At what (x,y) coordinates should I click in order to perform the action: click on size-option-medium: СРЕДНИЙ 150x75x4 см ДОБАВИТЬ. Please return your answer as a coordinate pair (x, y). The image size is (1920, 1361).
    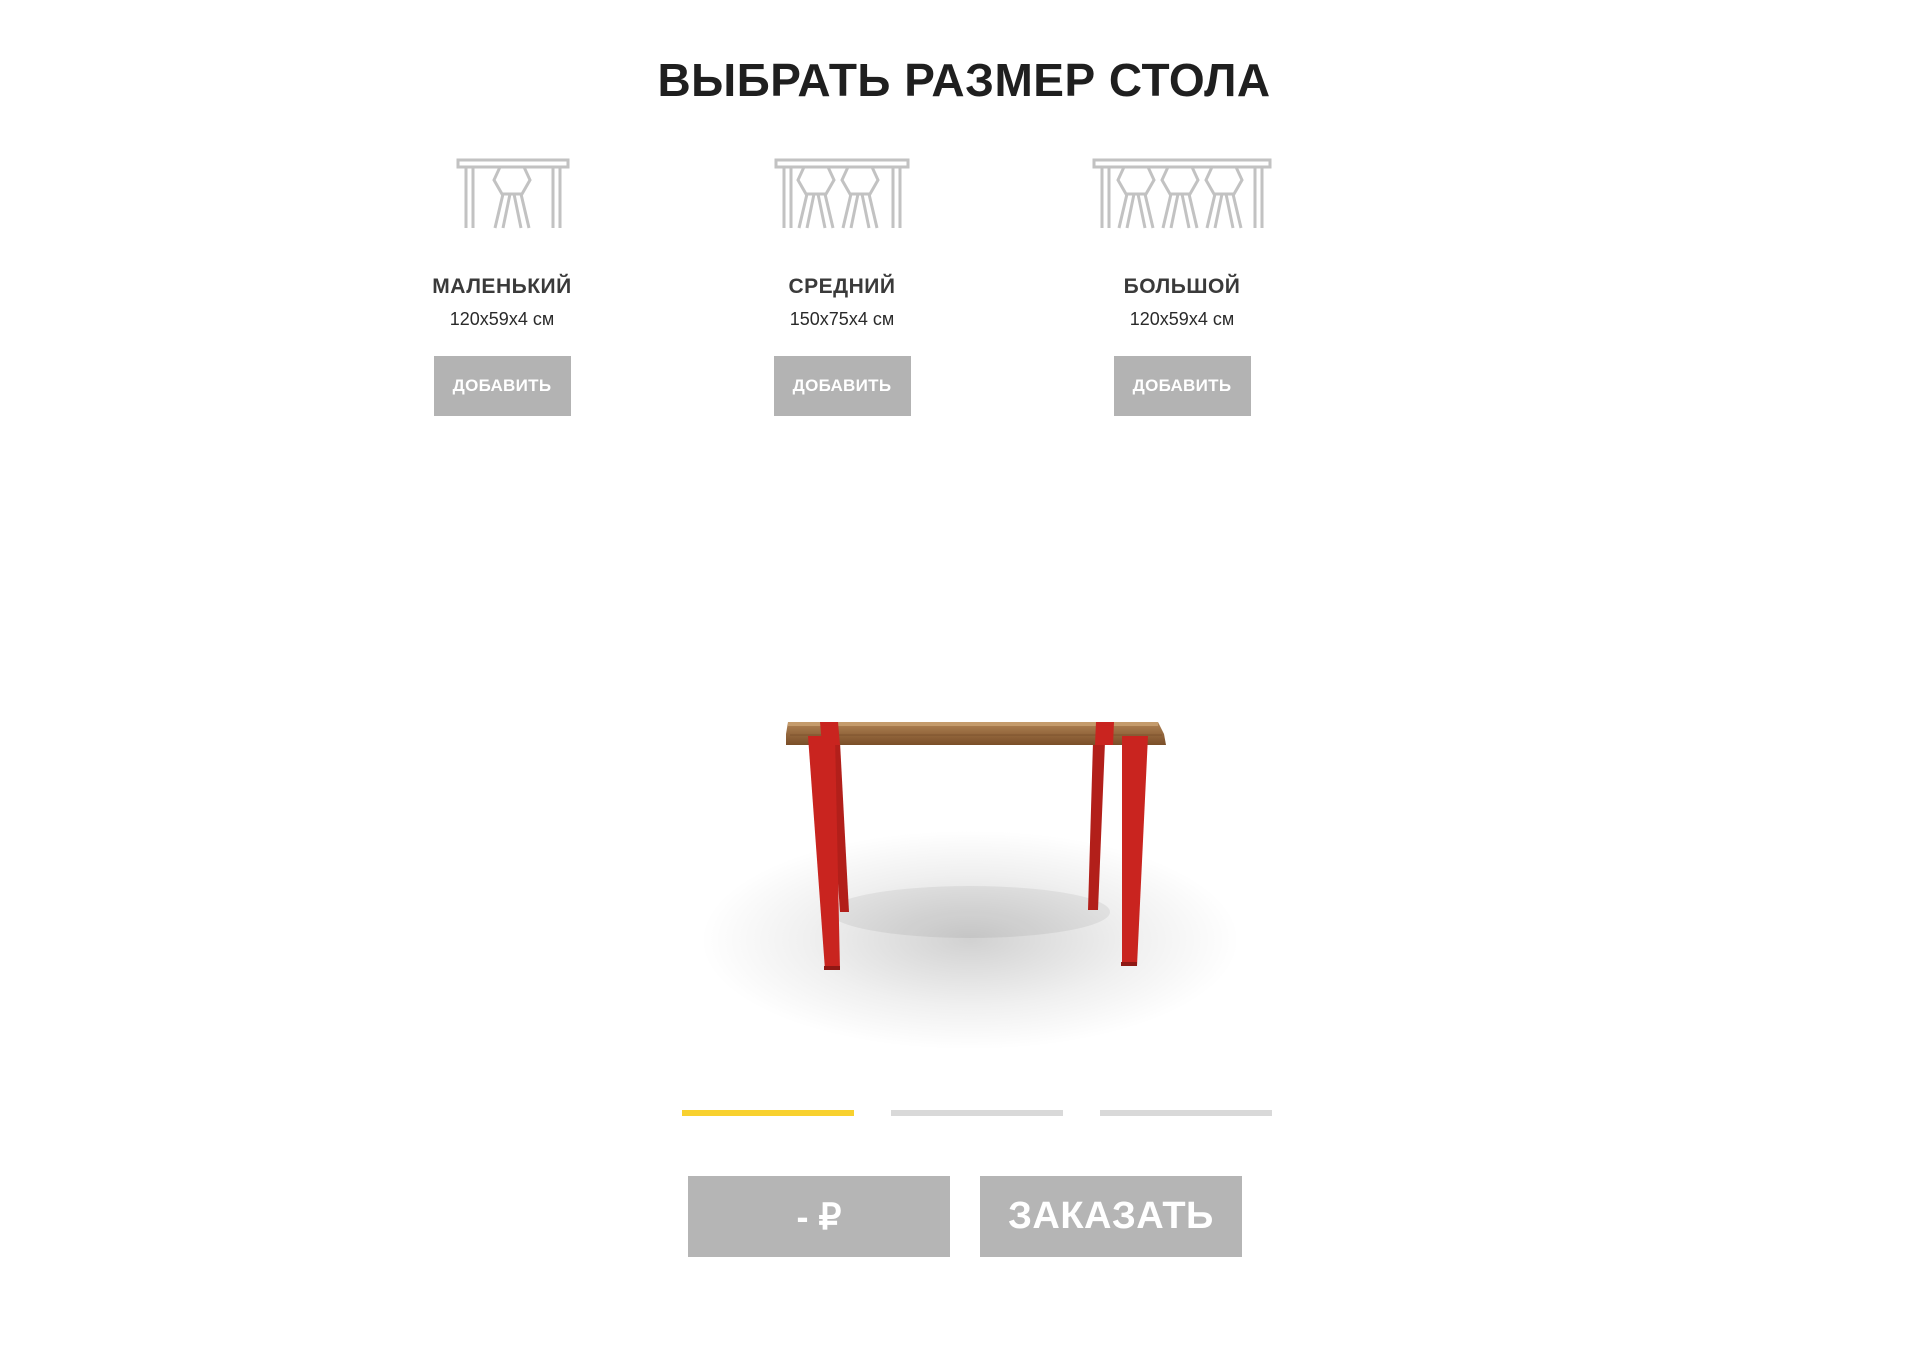
    Looking at the image, I should click on (842, 283).